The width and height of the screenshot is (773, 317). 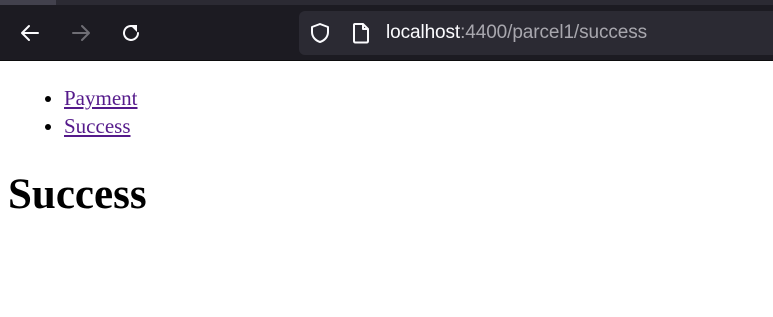 I want to click on url-path: :4400/parcel1/success, so click(x=554, y=32).